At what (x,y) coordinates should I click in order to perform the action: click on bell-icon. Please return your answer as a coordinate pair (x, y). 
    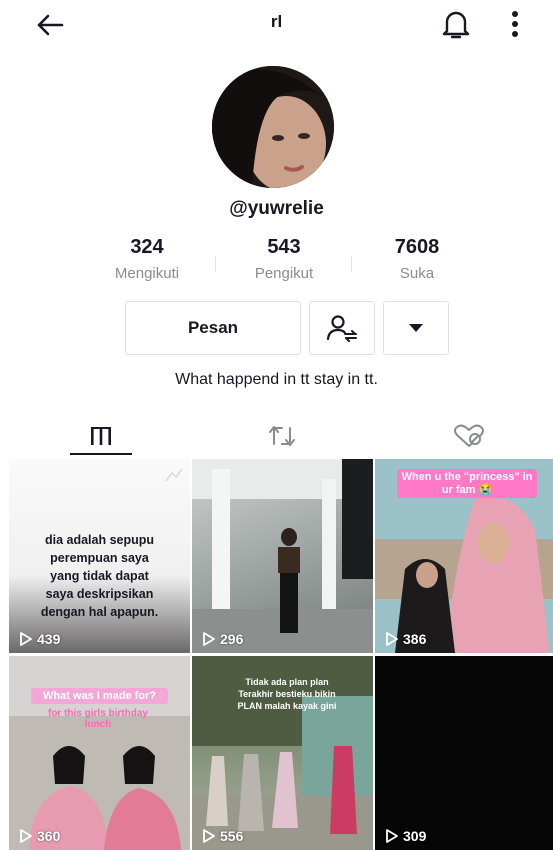
    Looking at the image, I should click on (456, 25).